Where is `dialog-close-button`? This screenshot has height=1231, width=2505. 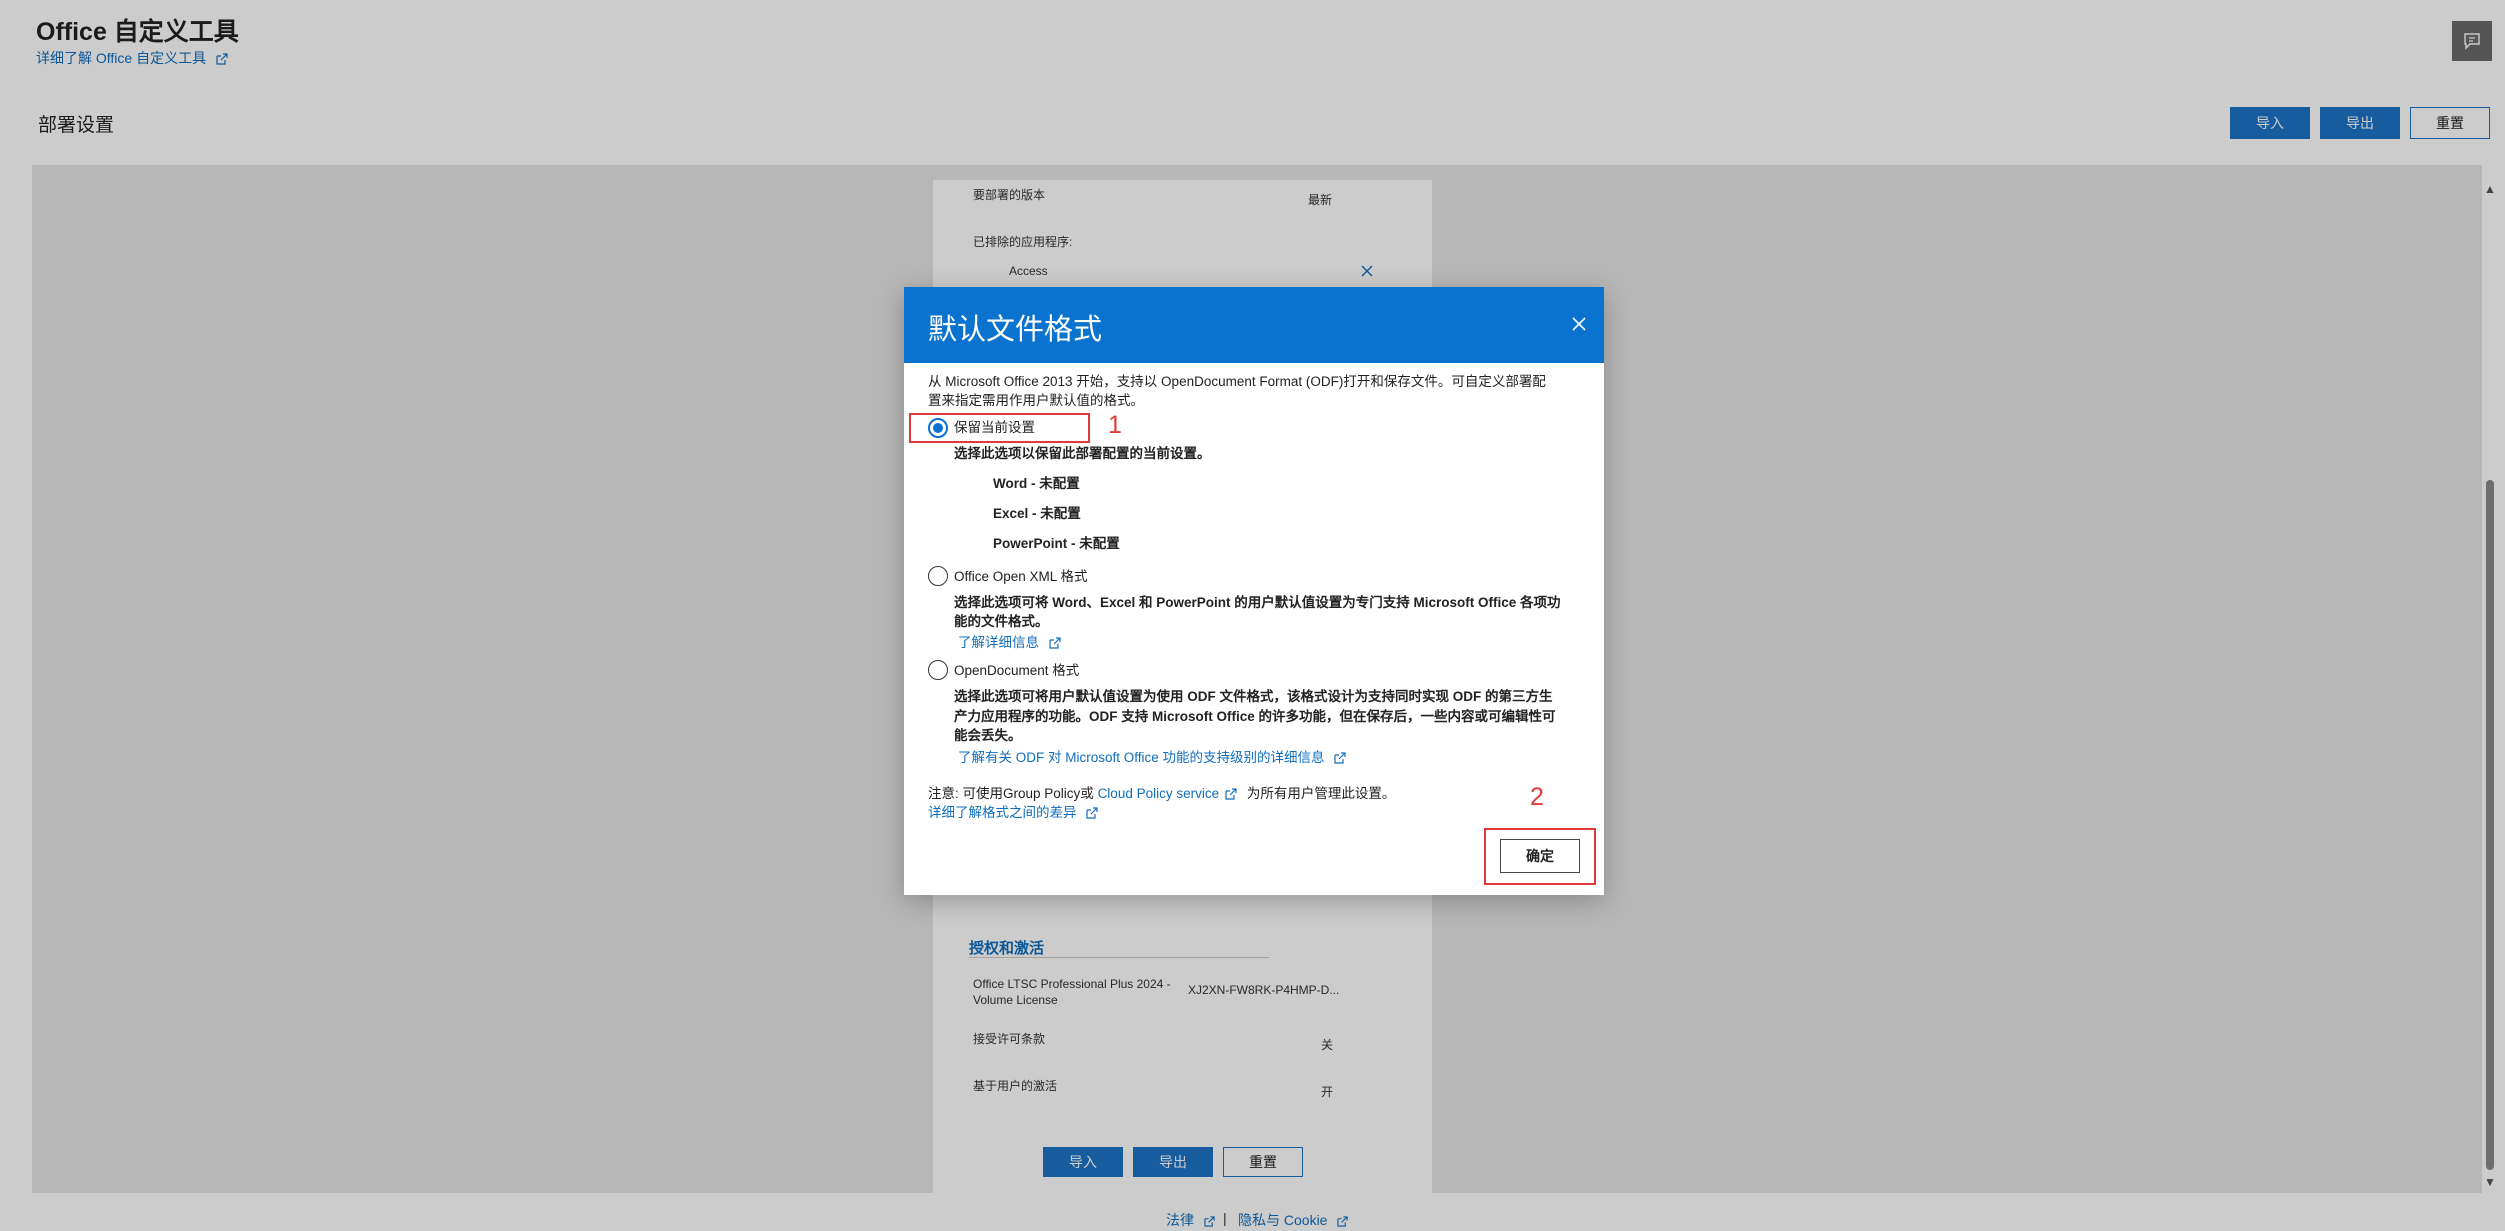 dialog-close-button is located at coordinates (1579, 324).